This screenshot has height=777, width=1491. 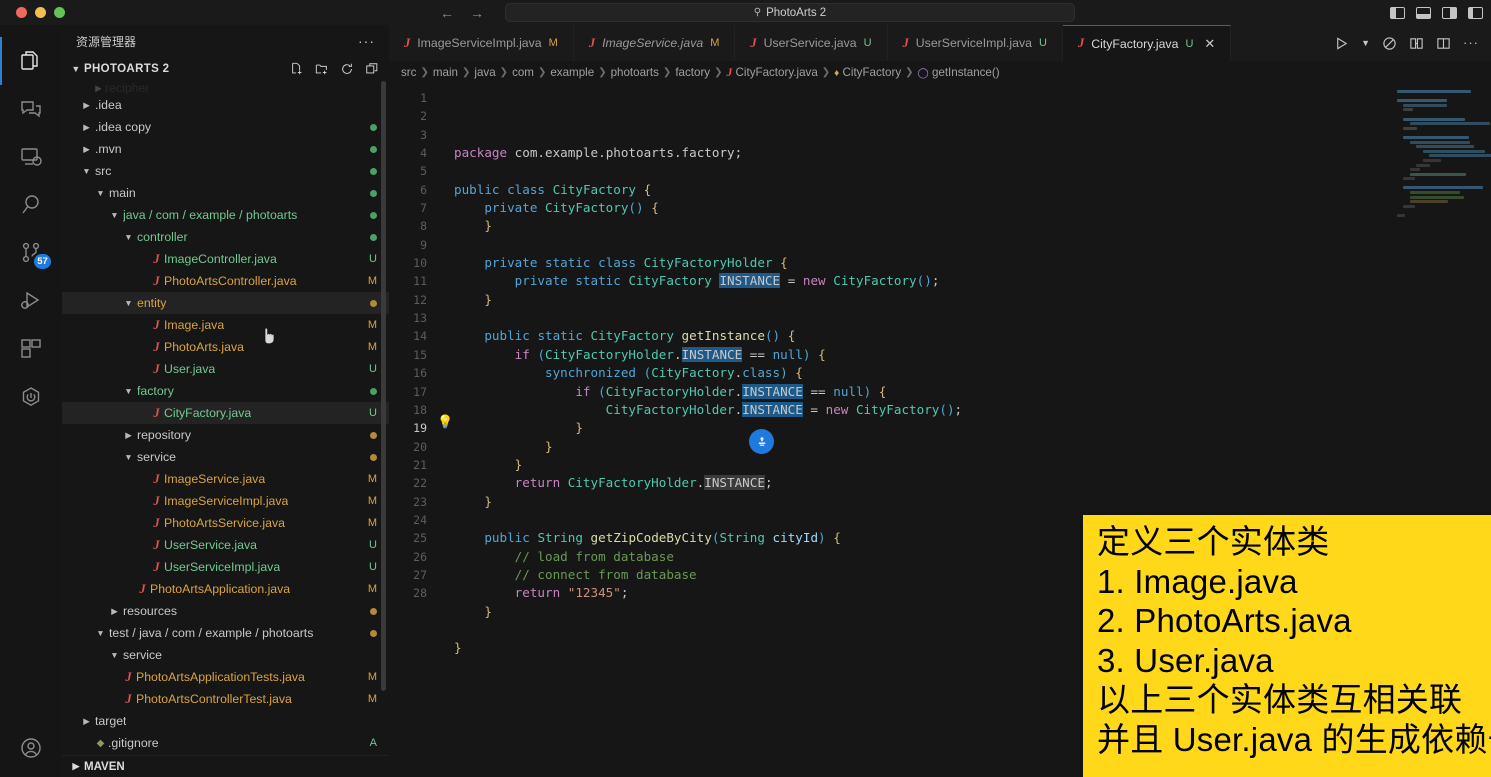 What do you see at coordinates (975, 43) in the screenshot?
I see `editor-tab-userserviceimpl-java: J UserServiceImpl.java U` at bounding box center [975, 43].